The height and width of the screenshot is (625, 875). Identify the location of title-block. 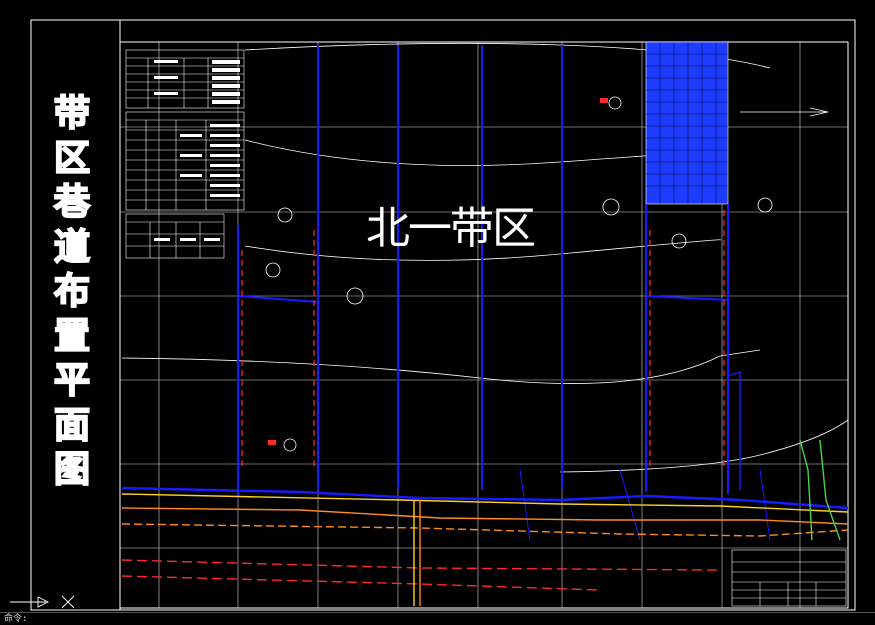
(789, 578).